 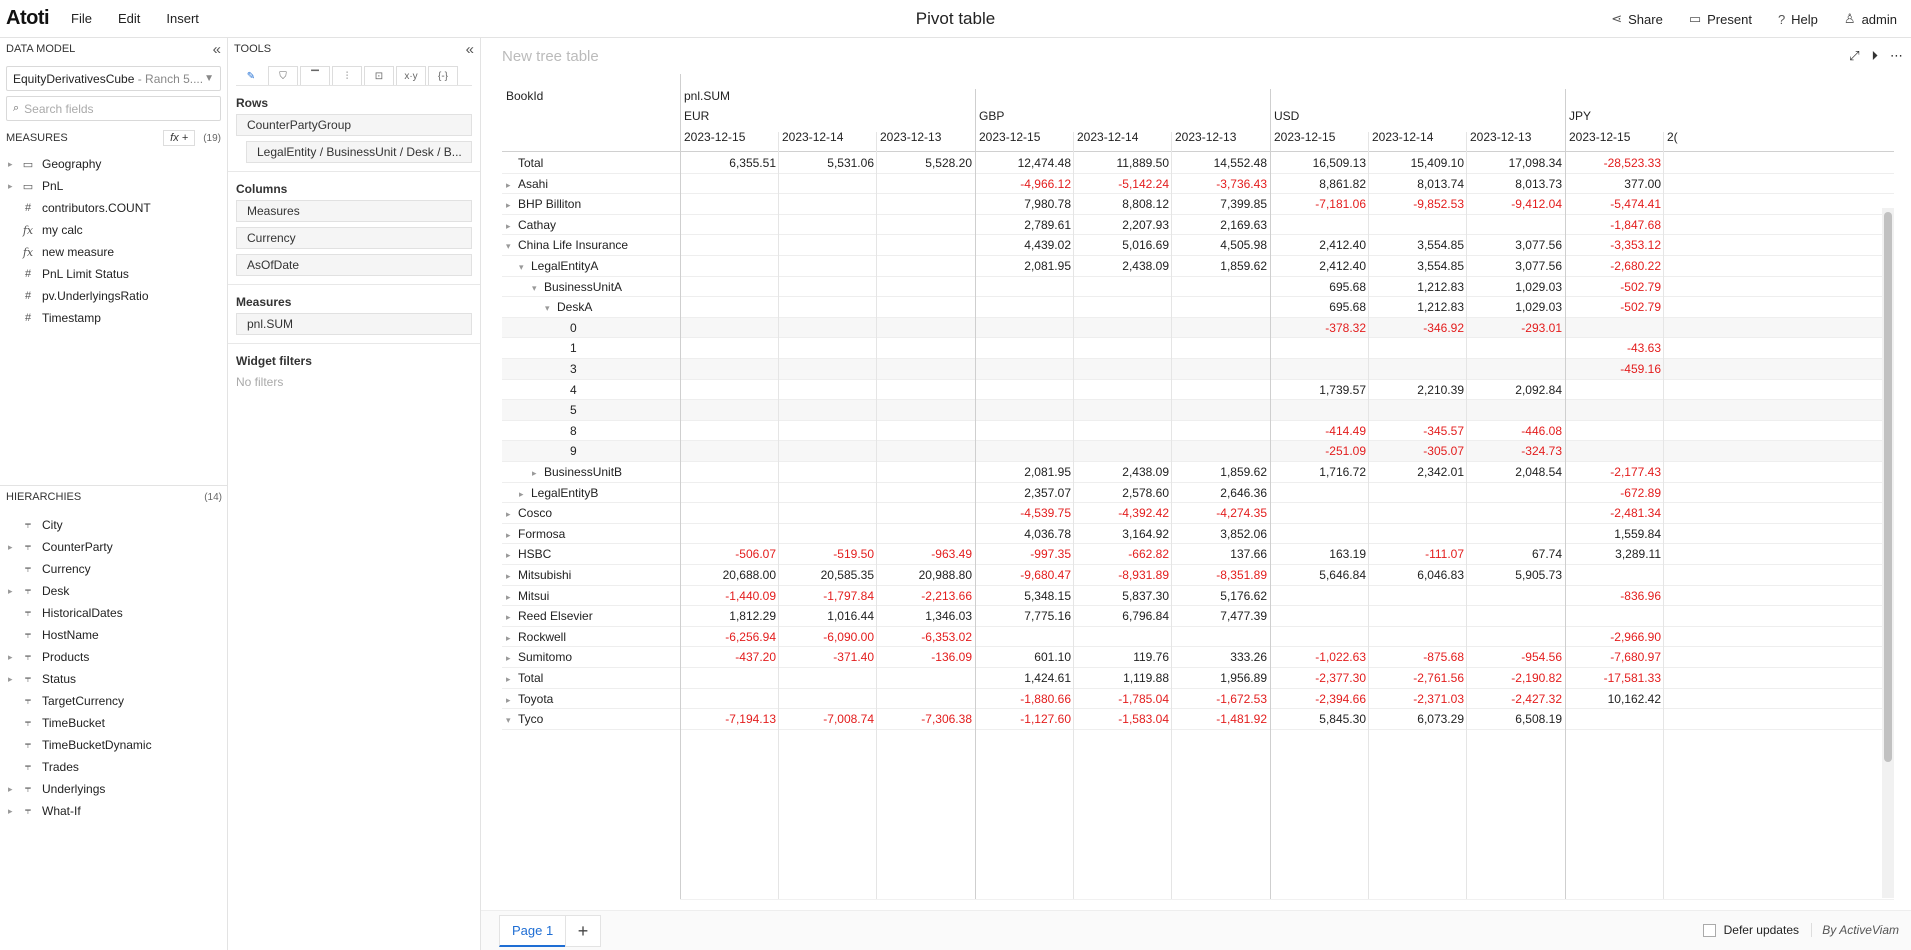 What do you see at coordinates (114, 635) in the screenshot?
I see `hierarchy-item: ⫧ HostName` at bounding box center [114, 635].